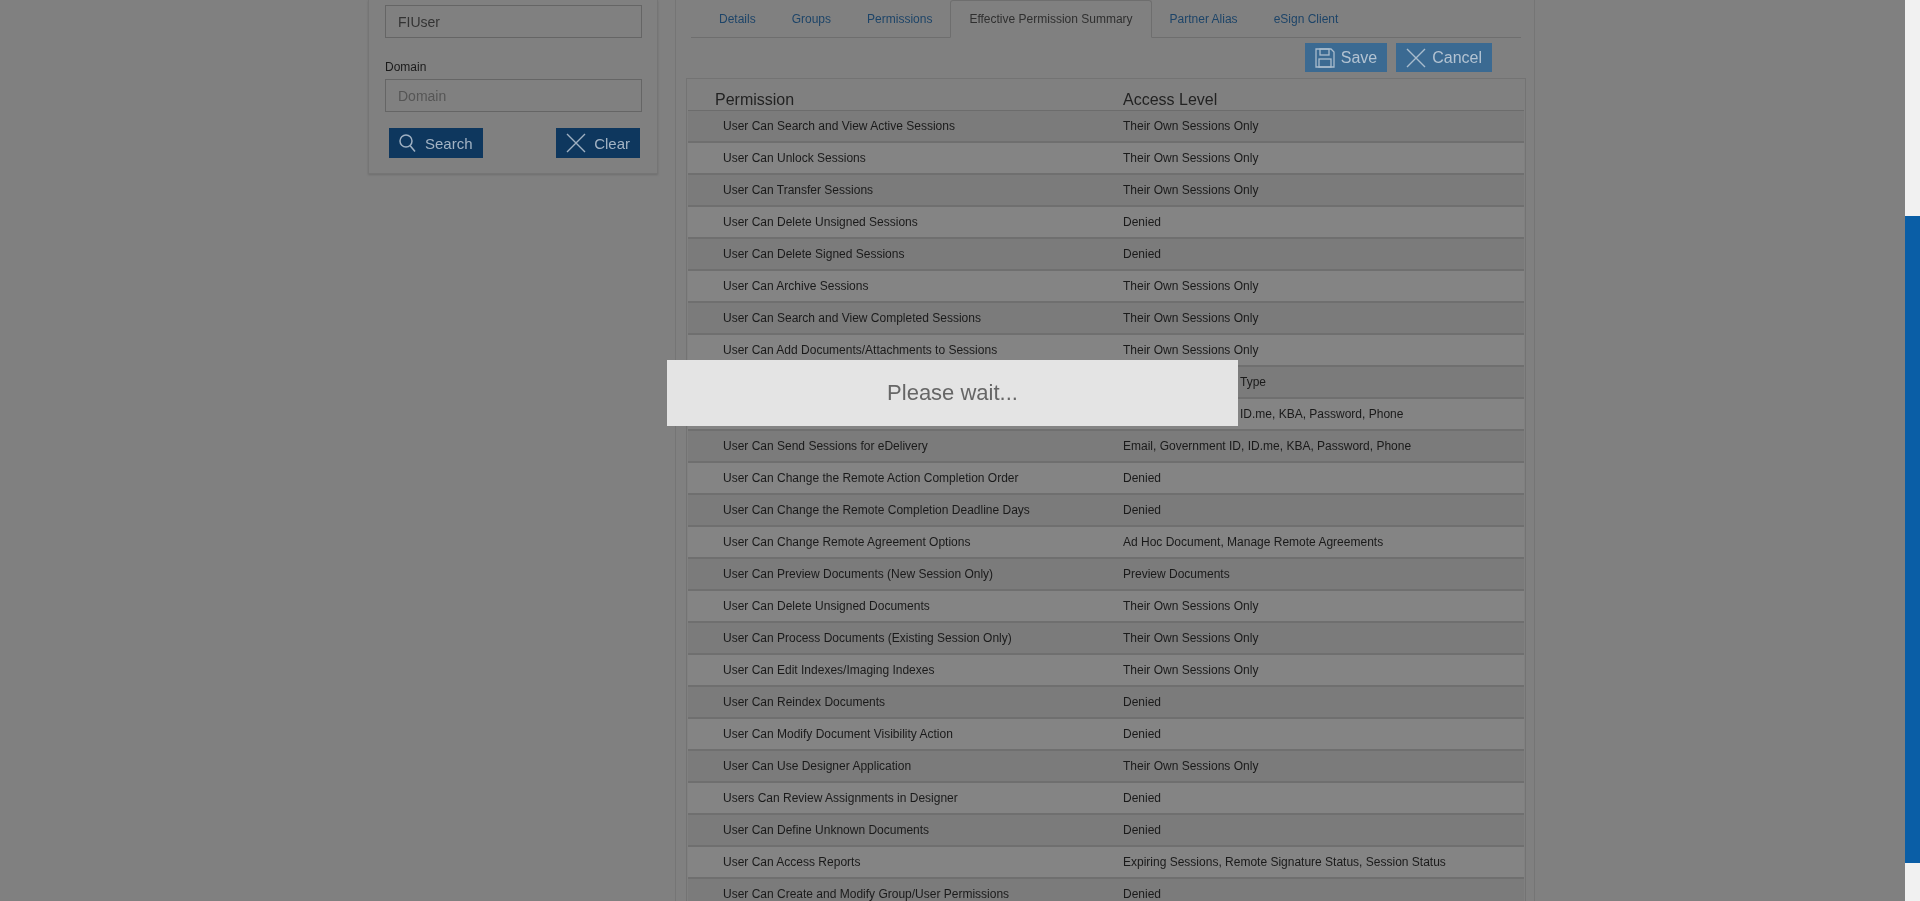 The image size is (1920, 901). Describe the element at coordinates (825, 446) in the screenshot. I see `permission-cell: User Can Send Sessions for eDelivery` at that location.